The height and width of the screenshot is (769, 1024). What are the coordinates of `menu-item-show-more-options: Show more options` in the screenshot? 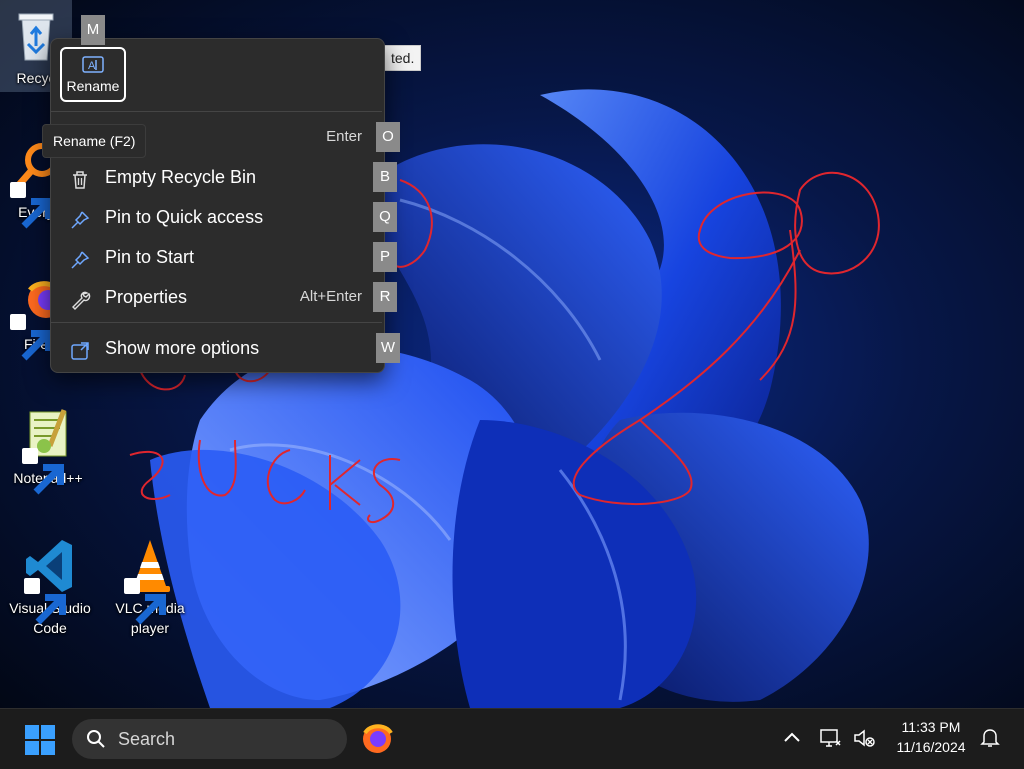 It's located at (217, 348).